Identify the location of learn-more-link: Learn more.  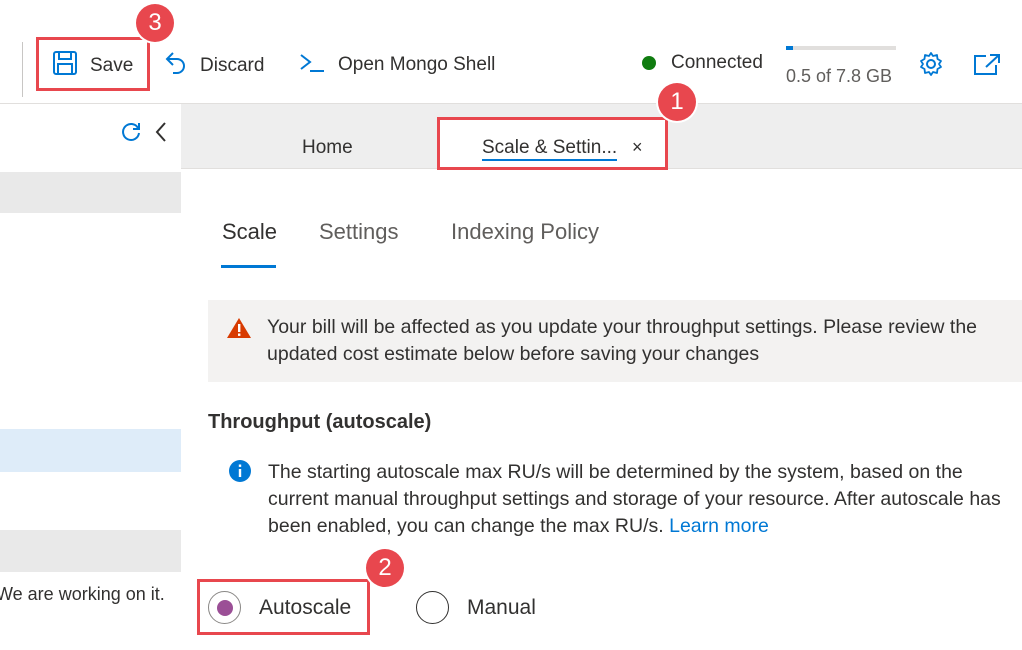
(719, 526).